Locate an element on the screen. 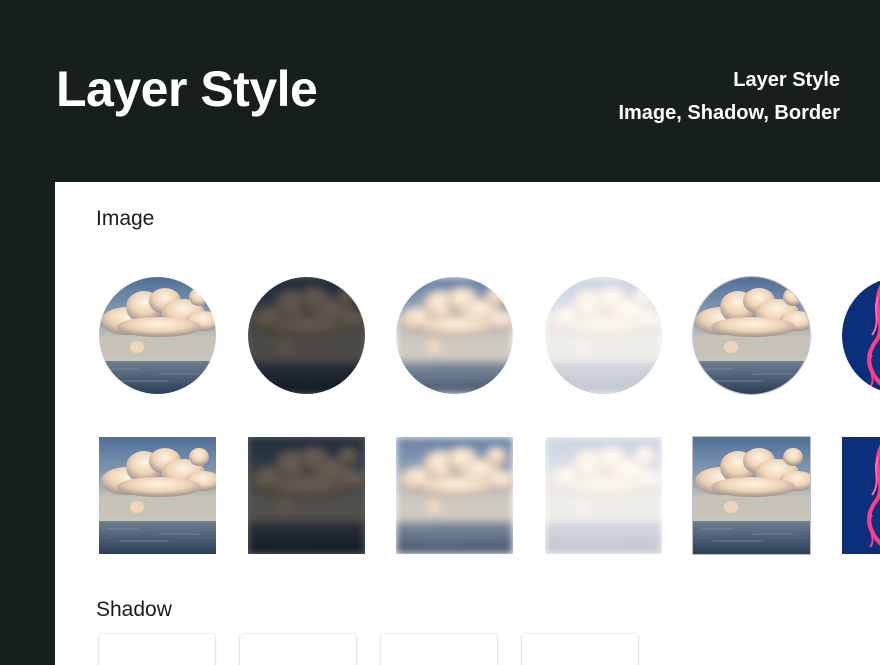 The width and height of the screenshot is (880, 665). section-title-shadow: Shadow is located at coordinates (134, 609).